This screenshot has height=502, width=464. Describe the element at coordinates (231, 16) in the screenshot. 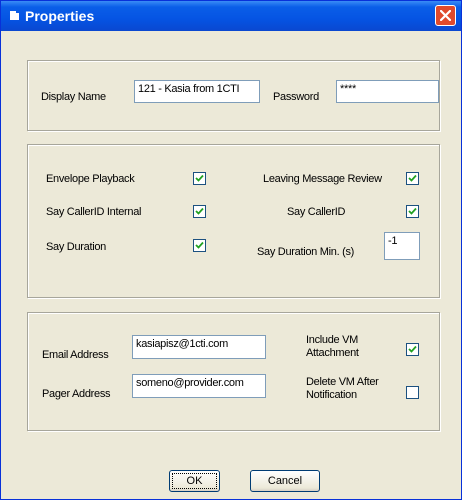

I see `title-bar: Properties` at that location.